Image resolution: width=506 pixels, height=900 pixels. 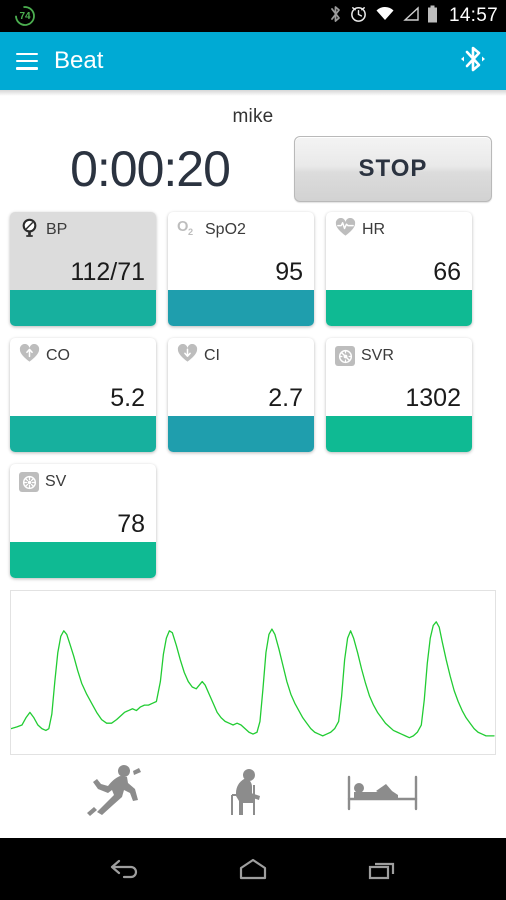 What do you see at coordinates (252, 680) in the screenshot?
I see `waveform-trace` at bounding box center [252, 680].